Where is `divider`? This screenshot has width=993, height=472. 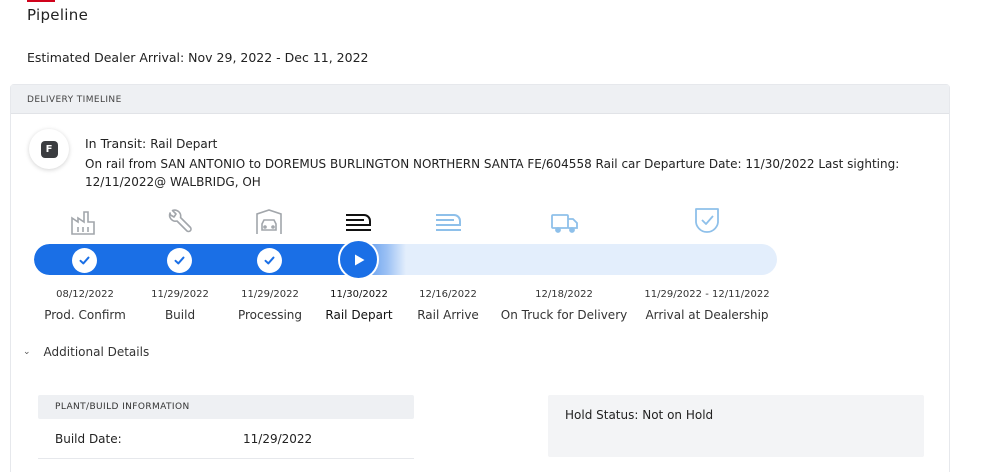 divider is located at coordinates (226, 458).